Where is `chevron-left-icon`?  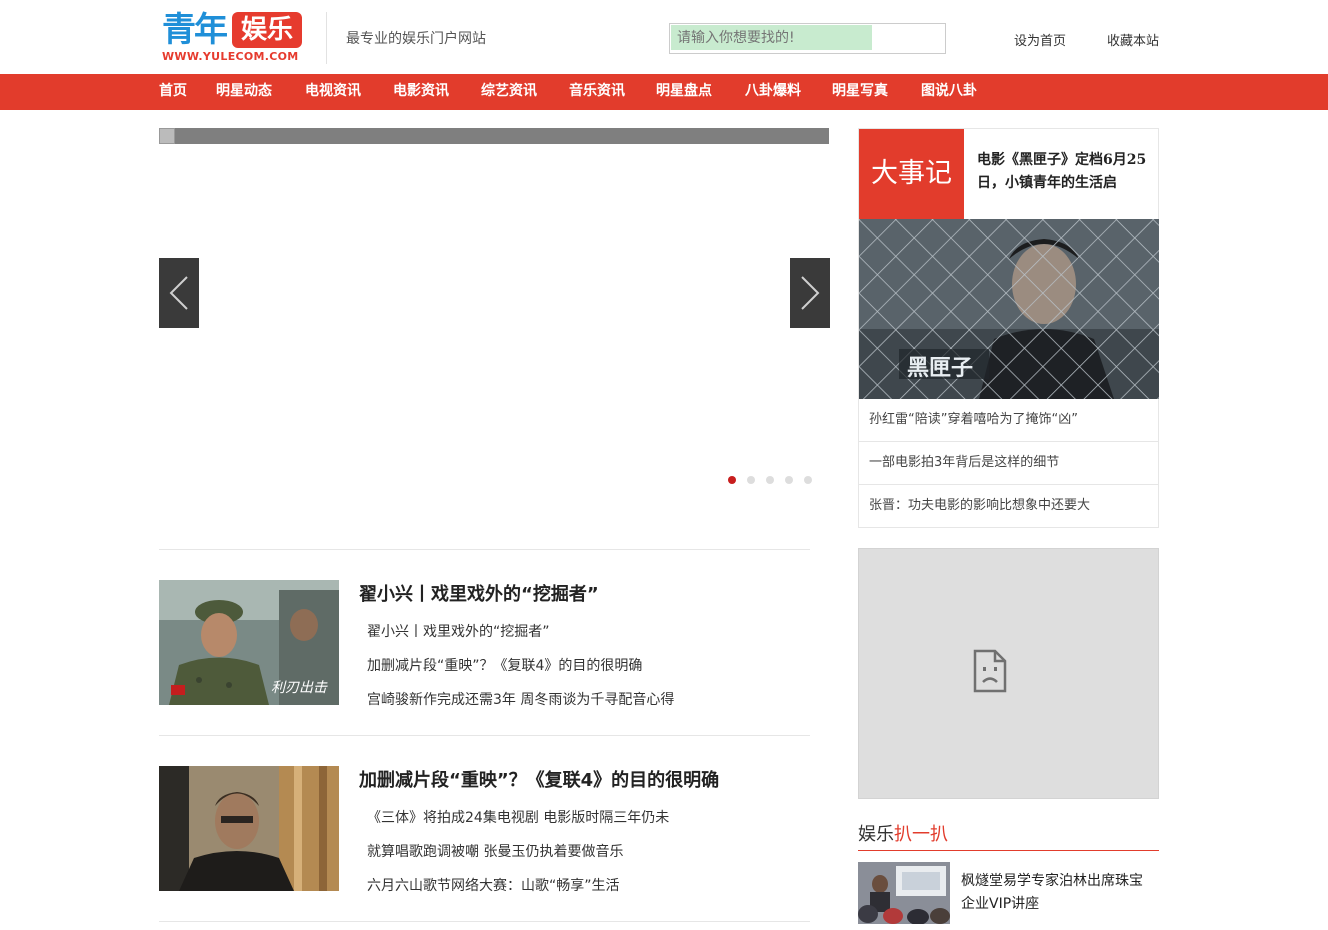
chevron-left-icon is located at coordinates (178, 293).